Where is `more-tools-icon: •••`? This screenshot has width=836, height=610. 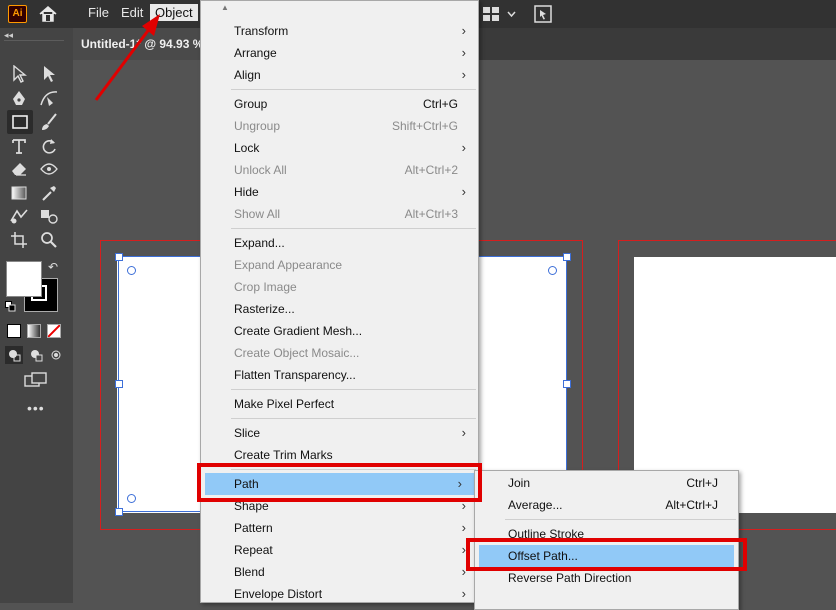
more-tools-icon: ••• is located at coordinates (36, 408).